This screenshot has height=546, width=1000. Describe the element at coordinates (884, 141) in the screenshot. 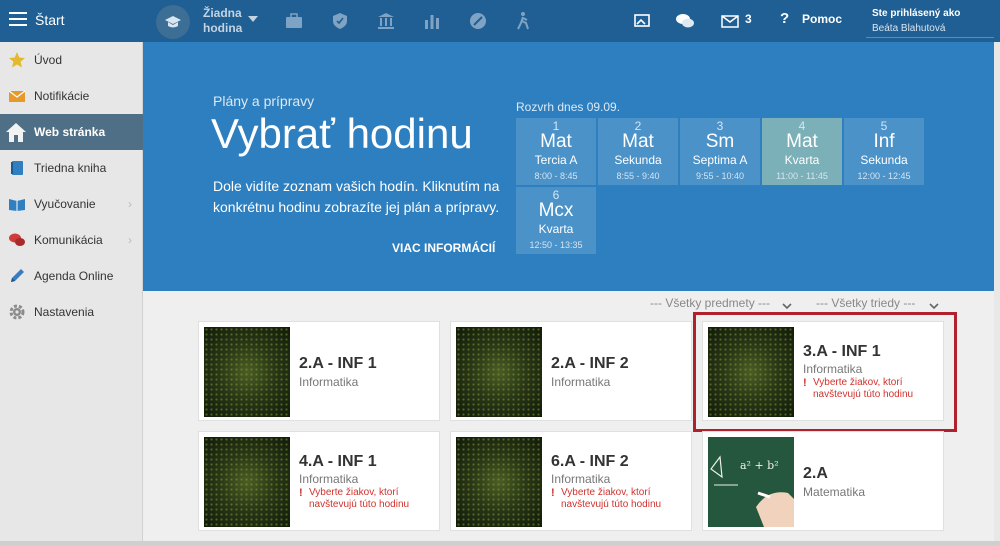

I see `schedule-subject: Inf` at that location.